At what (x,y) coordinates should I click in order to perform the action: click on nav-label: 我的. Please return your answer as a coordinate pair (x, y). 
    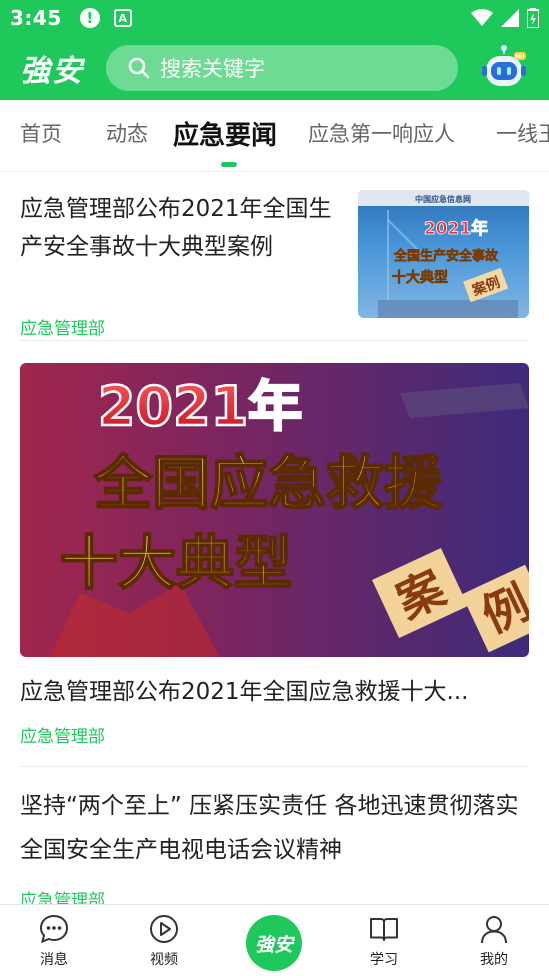
    Looking at the image, I should click on (494, 960).